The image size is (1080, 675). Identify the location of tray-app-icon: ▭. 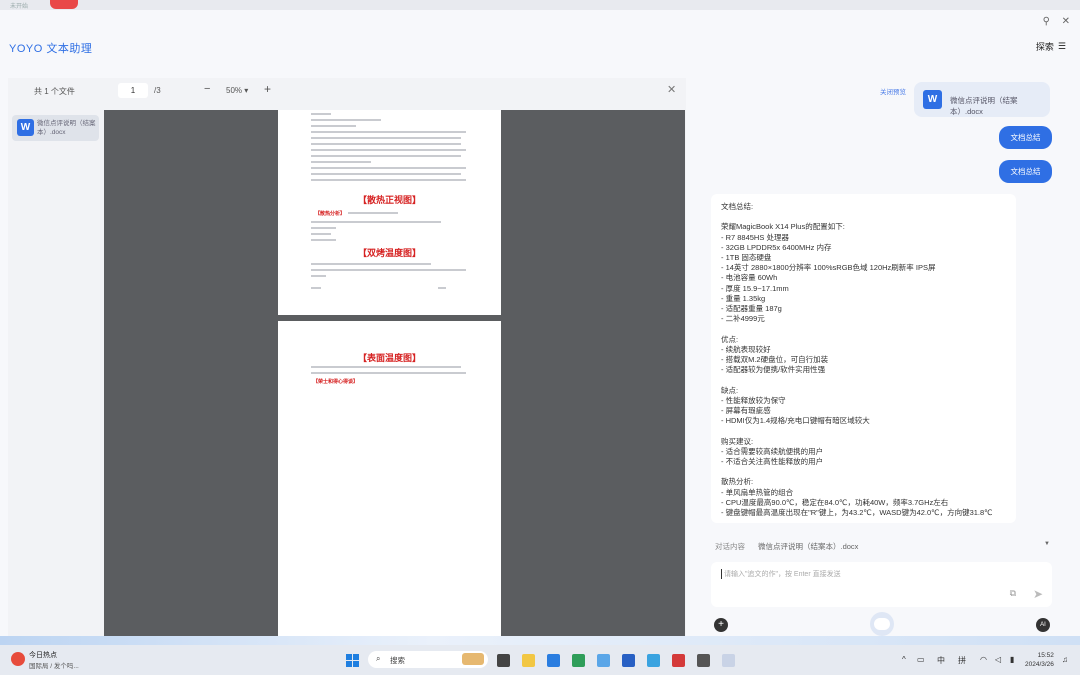
(921, 659).